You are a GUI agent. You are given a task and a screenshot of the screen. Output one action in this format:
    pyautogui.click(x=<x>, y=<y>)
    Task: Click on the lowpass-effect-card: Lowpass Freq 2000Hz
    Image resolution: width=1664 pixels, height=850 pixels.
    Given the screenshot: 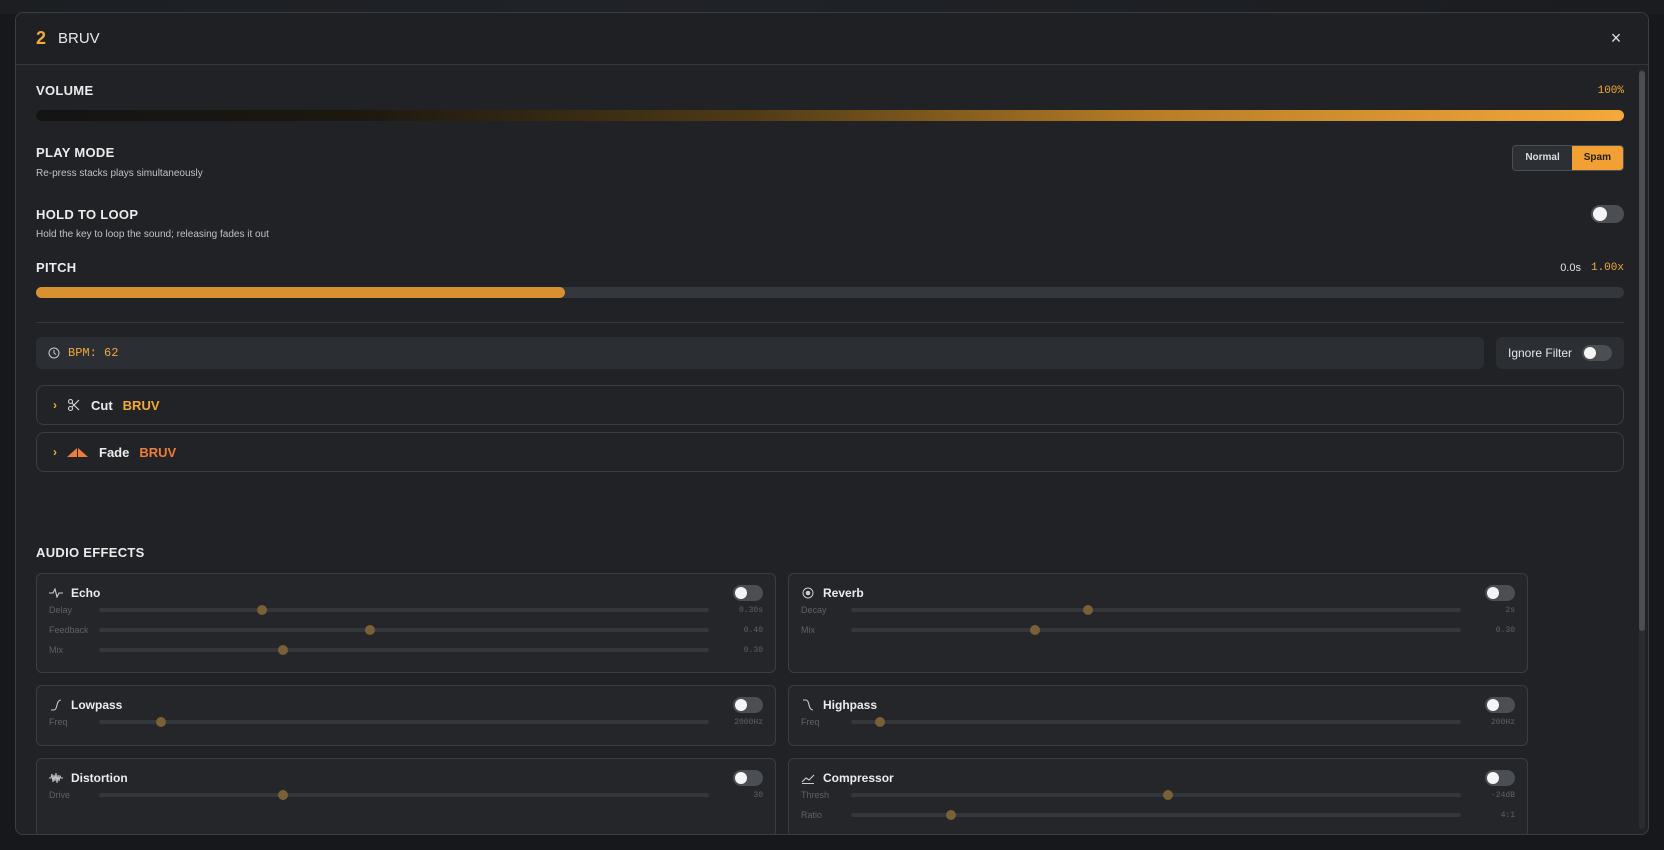 What is the action you would take?
    pyautogui.click(x=406, y=715)
    